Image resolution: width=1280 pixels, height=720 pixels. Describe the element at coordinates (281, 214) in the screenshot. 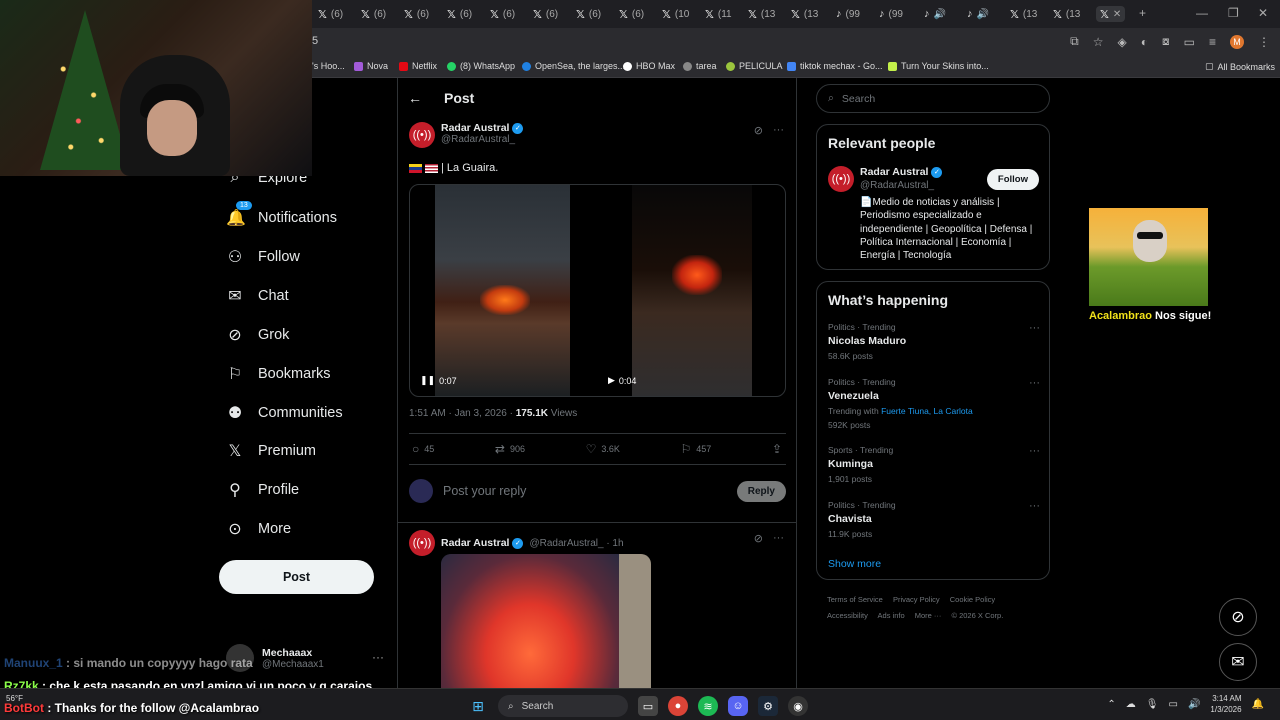

I see `nav-notifications: 🔔 13 Notifications` at that location.